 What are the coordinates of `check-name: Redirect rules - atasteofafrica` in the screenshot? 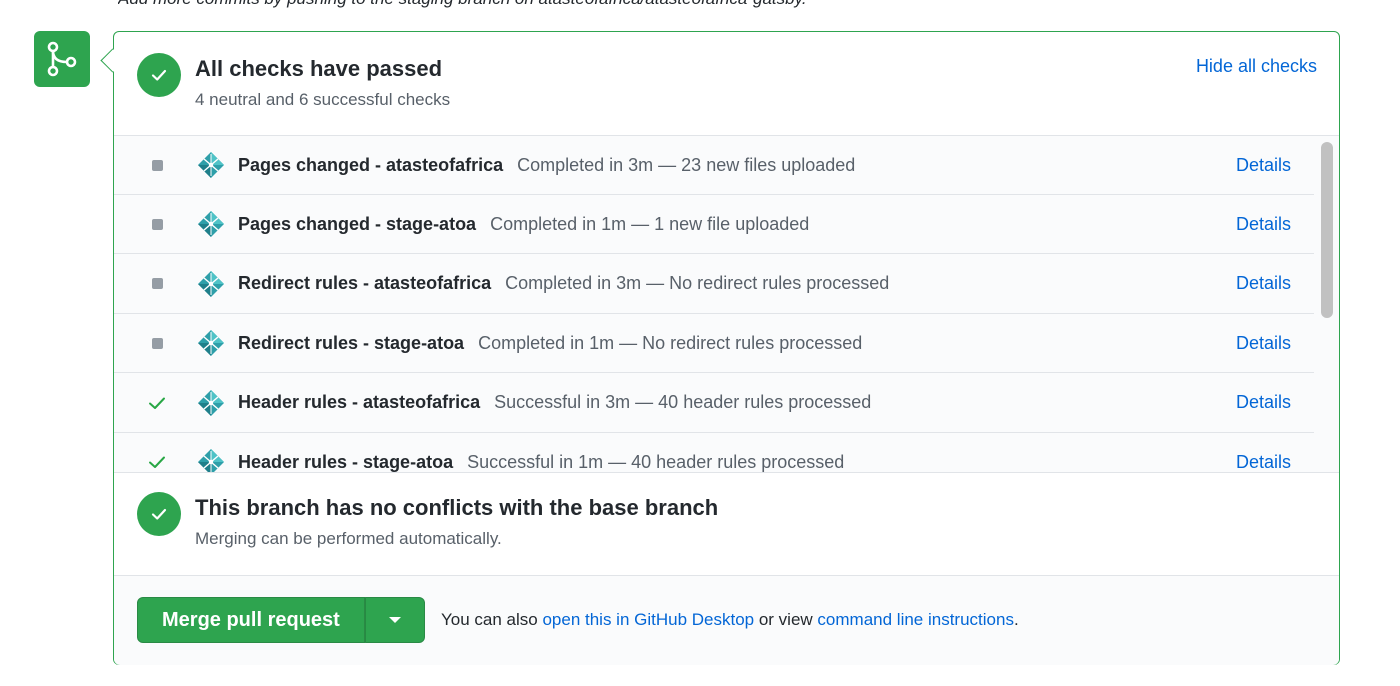 It's located at (365, 283).